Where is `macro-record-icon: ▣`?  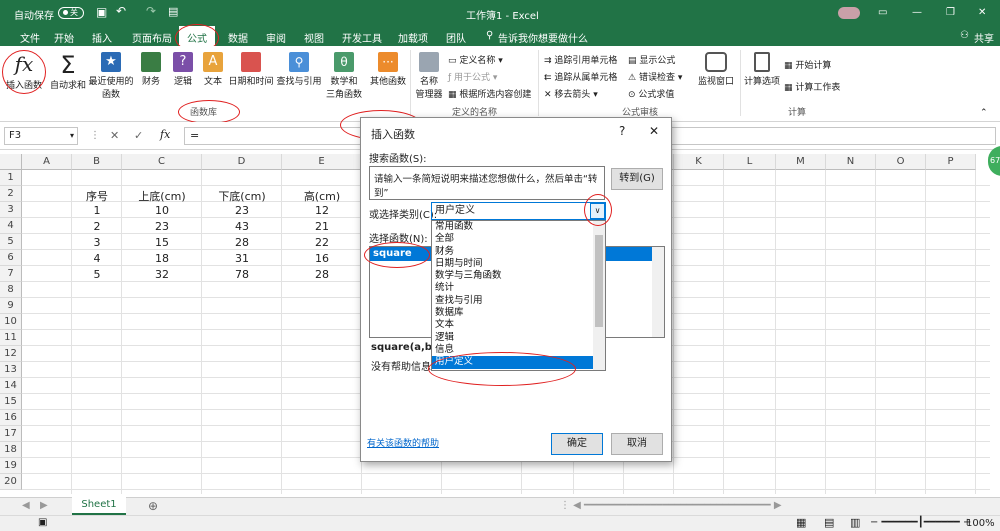
macro-record-icon: ▣ is located at coordinates (42, 522).